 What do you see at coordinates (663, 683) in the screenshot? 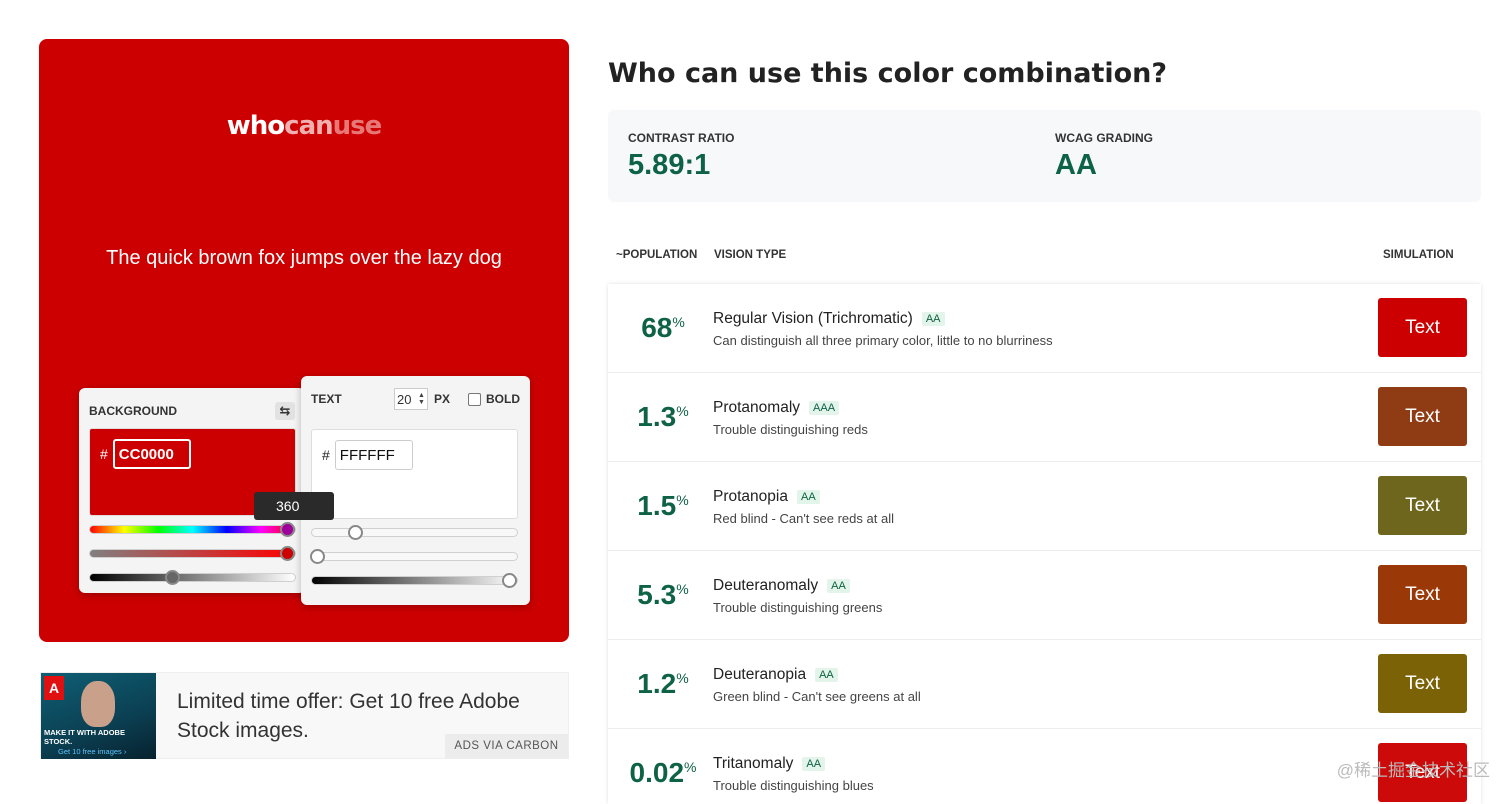
I see `population-percent: 1.2%` at bounding box center [663, 683].